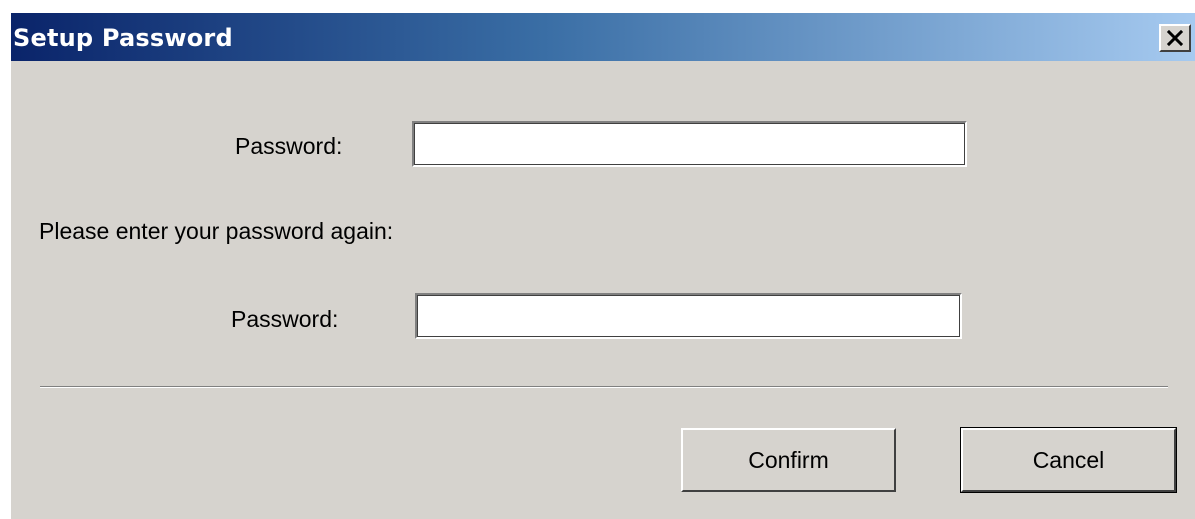 The width and height of the screenshot is (1195, 519). What do you see at coordinates (289, 146) in the screenshot?
I see `password-label: Password:` at bounding box center [289, 146].